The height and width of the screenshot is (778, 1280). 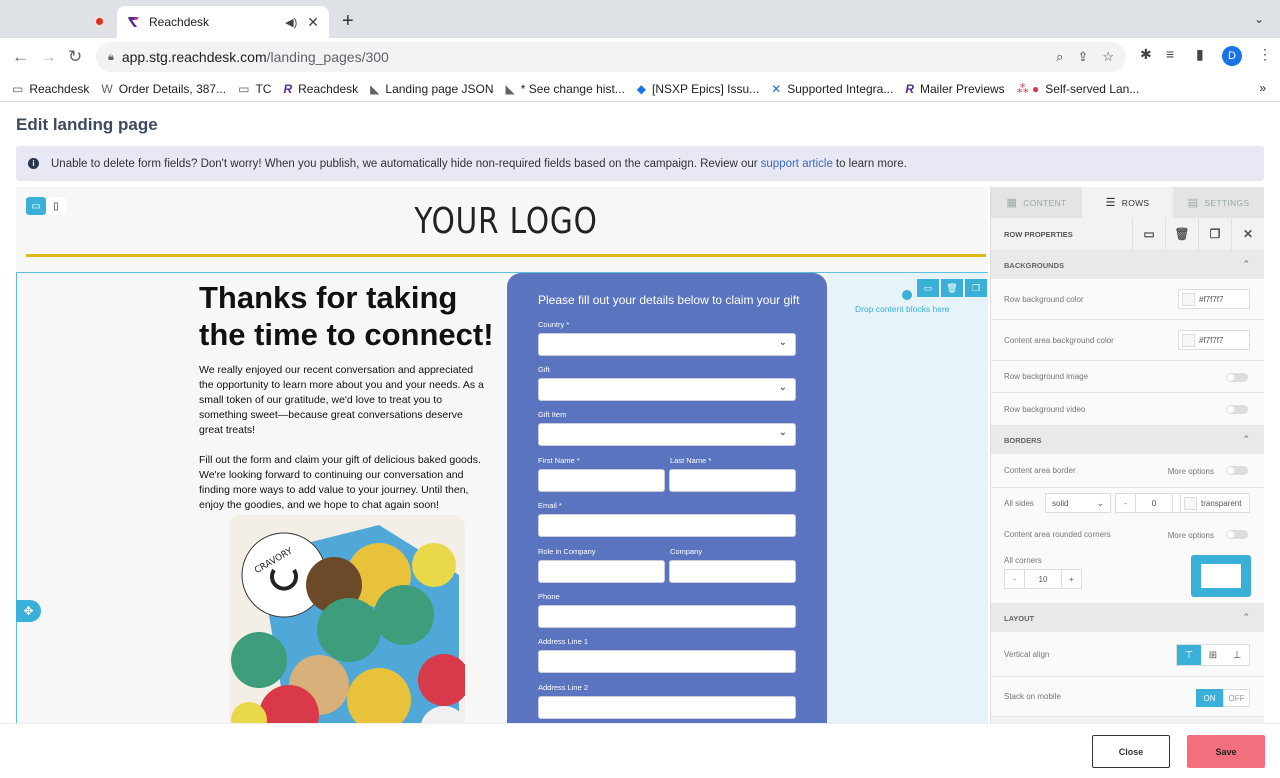 I want to click on align-top-icon: ⊤, so click(x=1189, y=655).